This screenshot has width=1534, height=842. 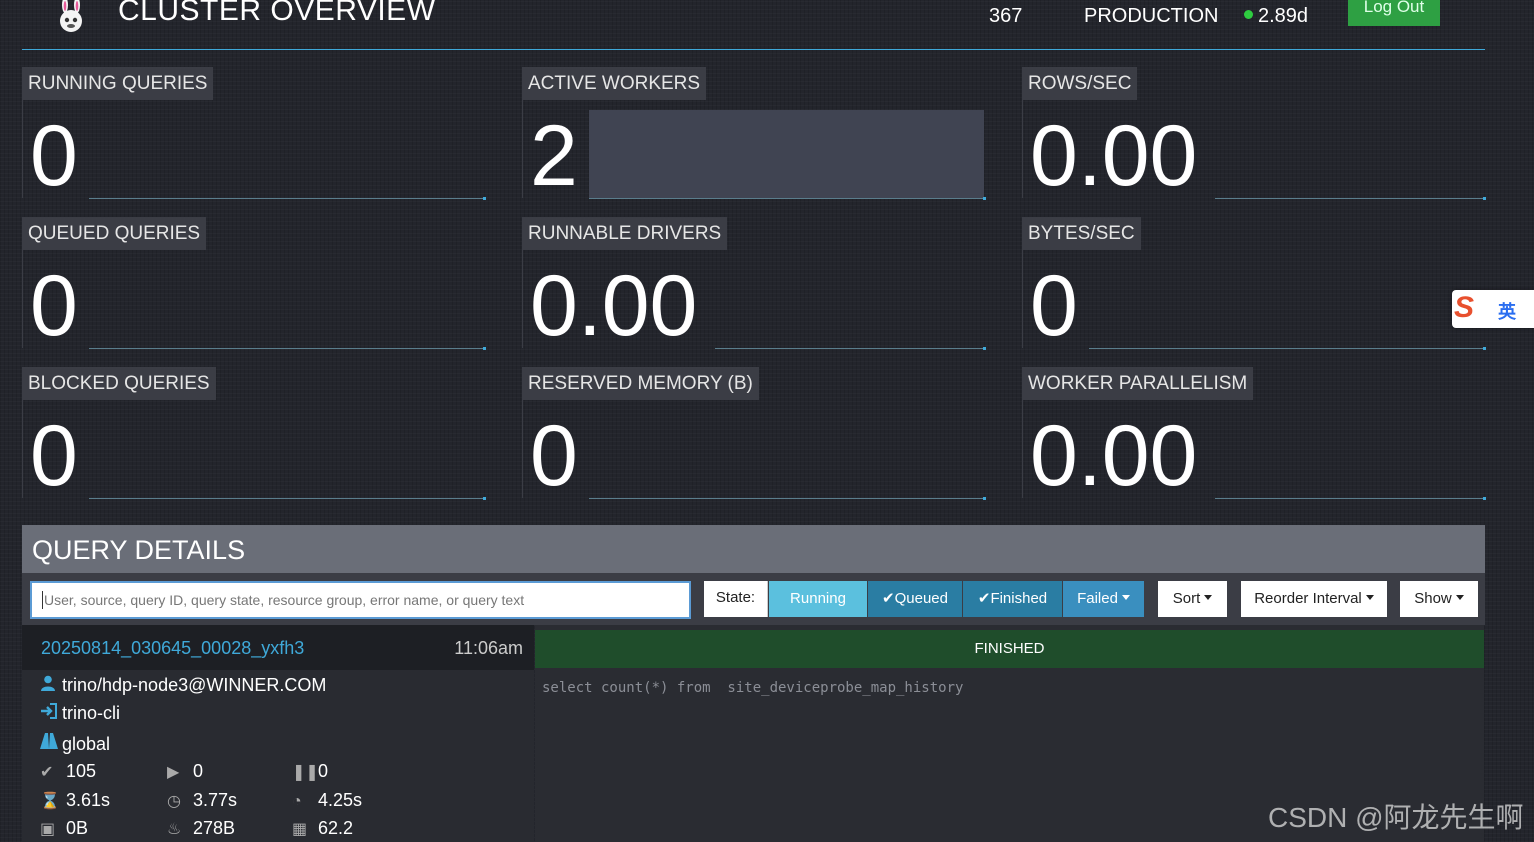 I want to click on metric-peak-memory: ♨ 278B, so click(x=201, y=828).